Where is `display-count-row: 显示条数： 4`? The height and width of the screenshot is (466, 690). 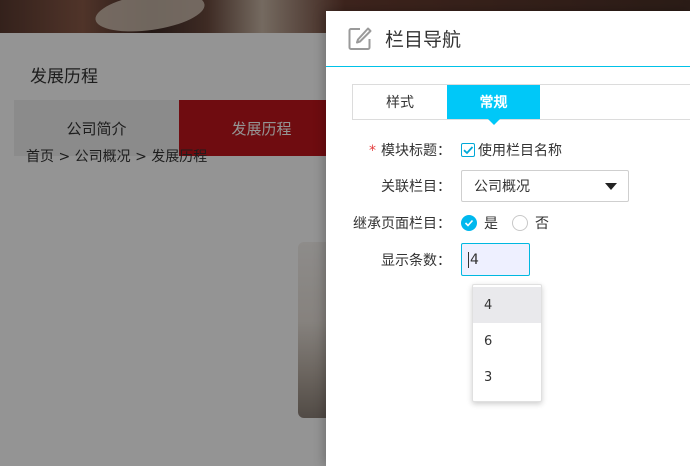 display-count-row: 显示条数： 4 is located at coordinates (508, 259).